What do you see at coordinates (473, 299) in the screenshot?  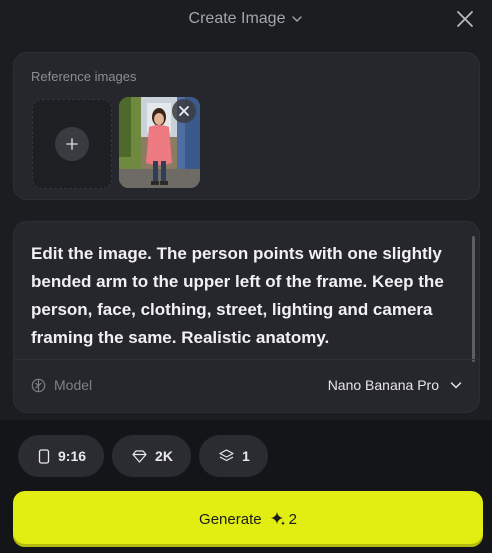 I see `prompt-scrollbar` at bounding box center [473, 299].